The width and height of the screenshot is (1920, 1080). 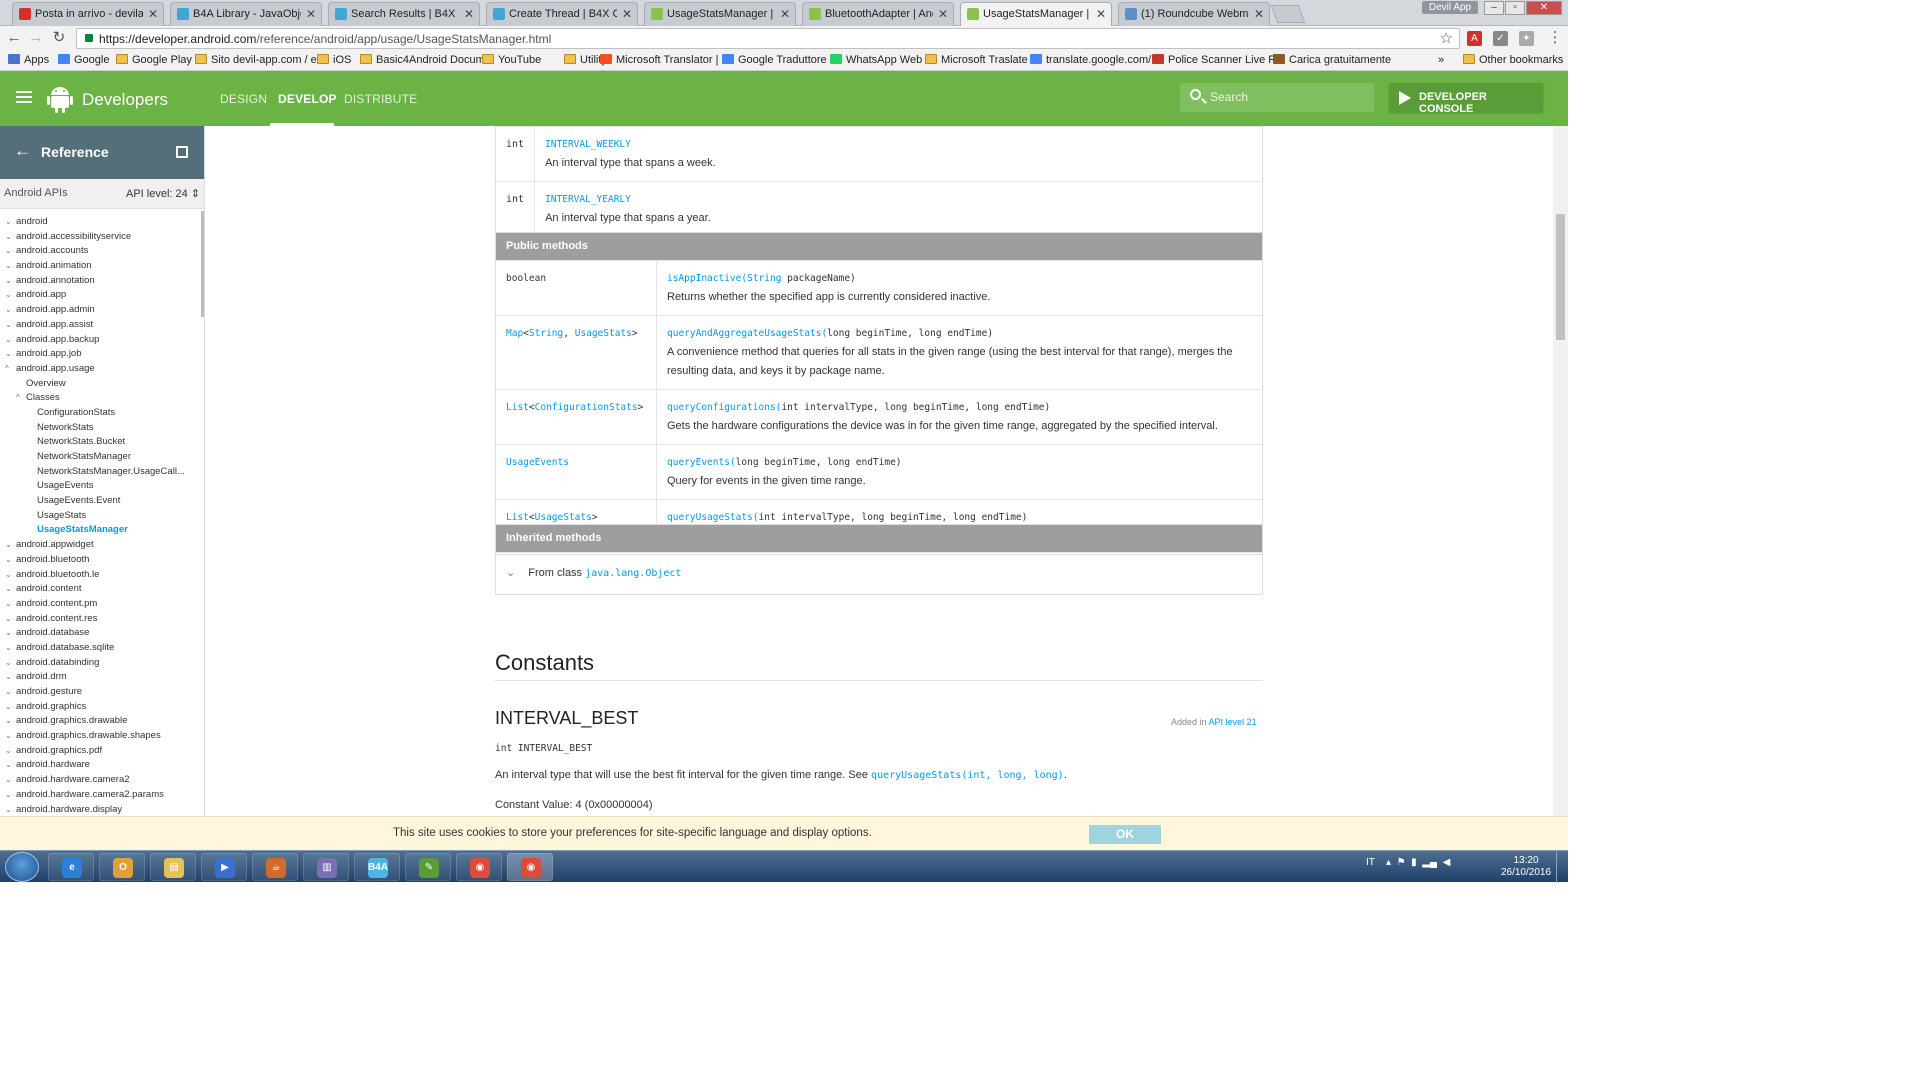 I want to click on tree-item: ⌄ android.app.assist, so click(x=100, y=325).